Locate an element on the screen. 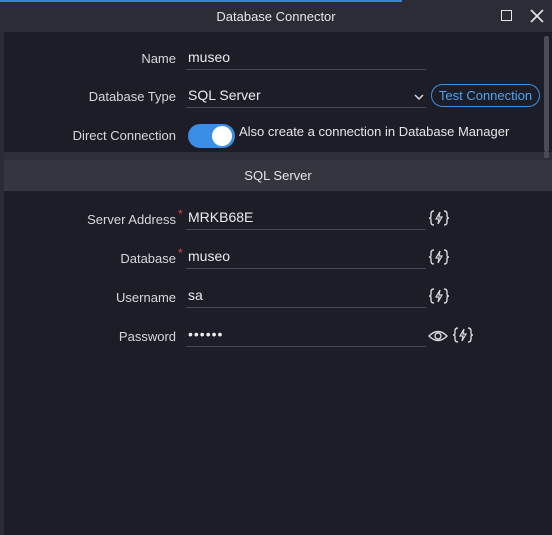  title-bar: Database Connector is located at coordinates (276, 16).